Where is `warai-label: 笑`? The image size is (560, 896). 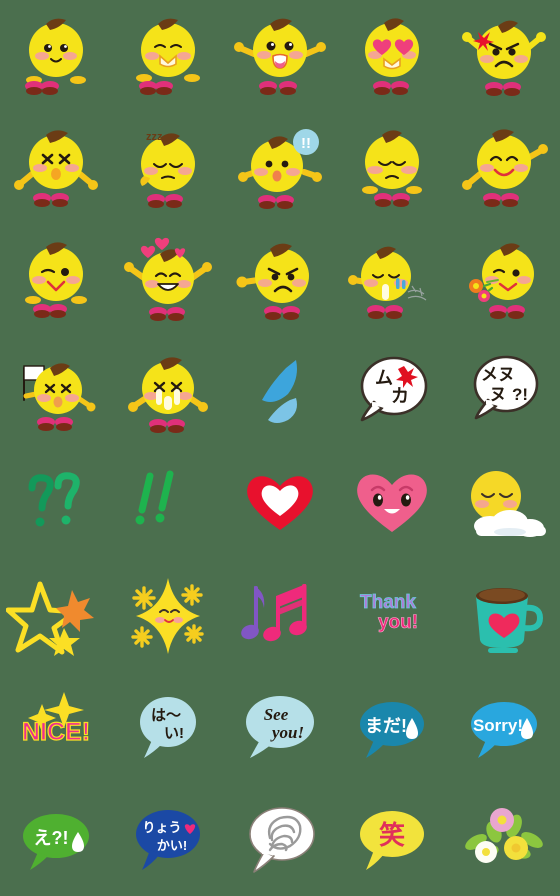
warai-label: 笑 is located at coordinates (392, 835).